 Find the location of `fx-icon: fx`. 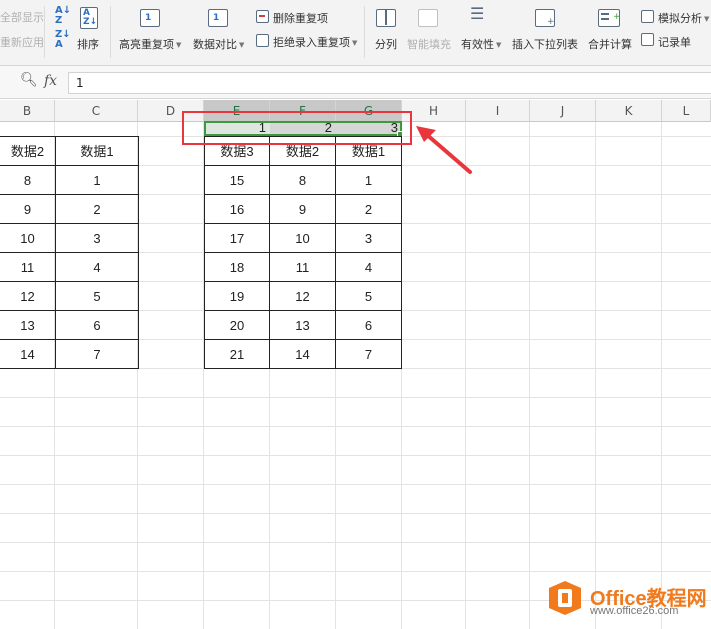

fx-icon: fx is located at coordinates (50, 81).